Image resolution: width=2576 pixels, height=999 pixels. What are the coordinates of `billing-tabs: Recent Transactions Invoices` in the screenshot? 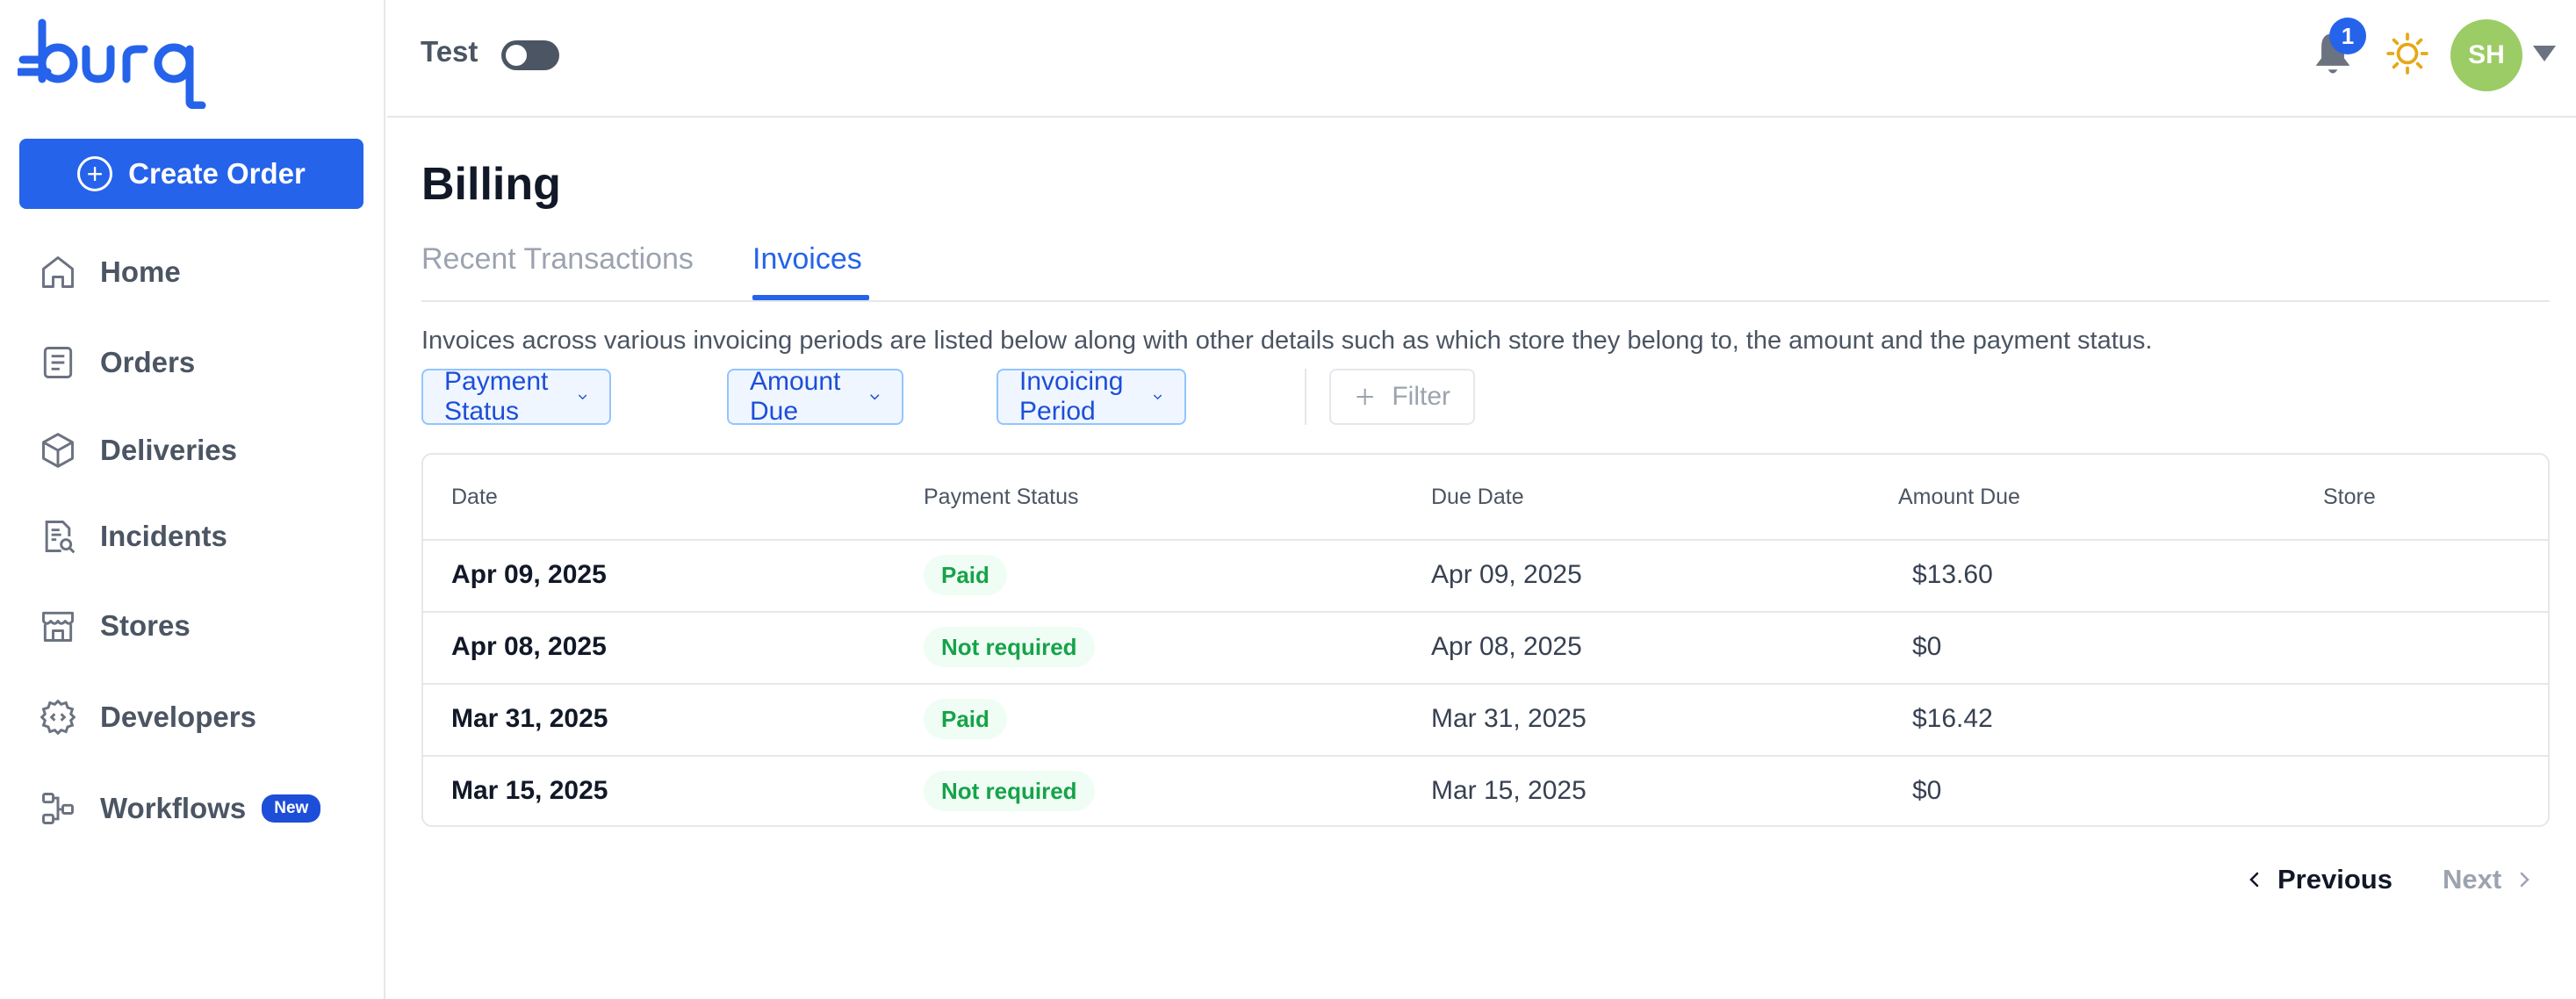 It's located at (1485, 270).